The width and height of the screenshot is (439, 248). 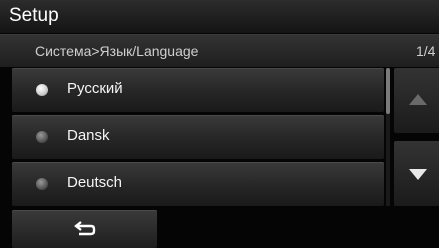 I want to click on radio-selected-icon, so click(x=42, y=90).